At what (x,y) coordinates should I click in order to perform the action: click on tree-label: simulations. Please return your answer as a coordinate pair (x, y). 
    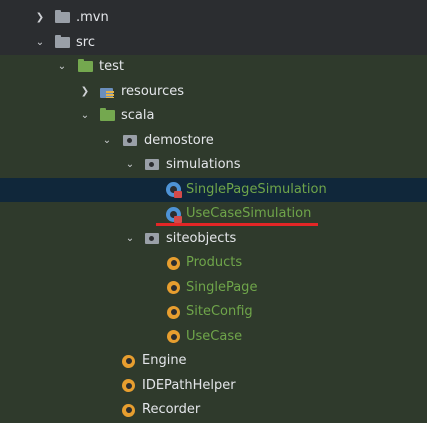
    Looking at the image, I should click on (203, 164).